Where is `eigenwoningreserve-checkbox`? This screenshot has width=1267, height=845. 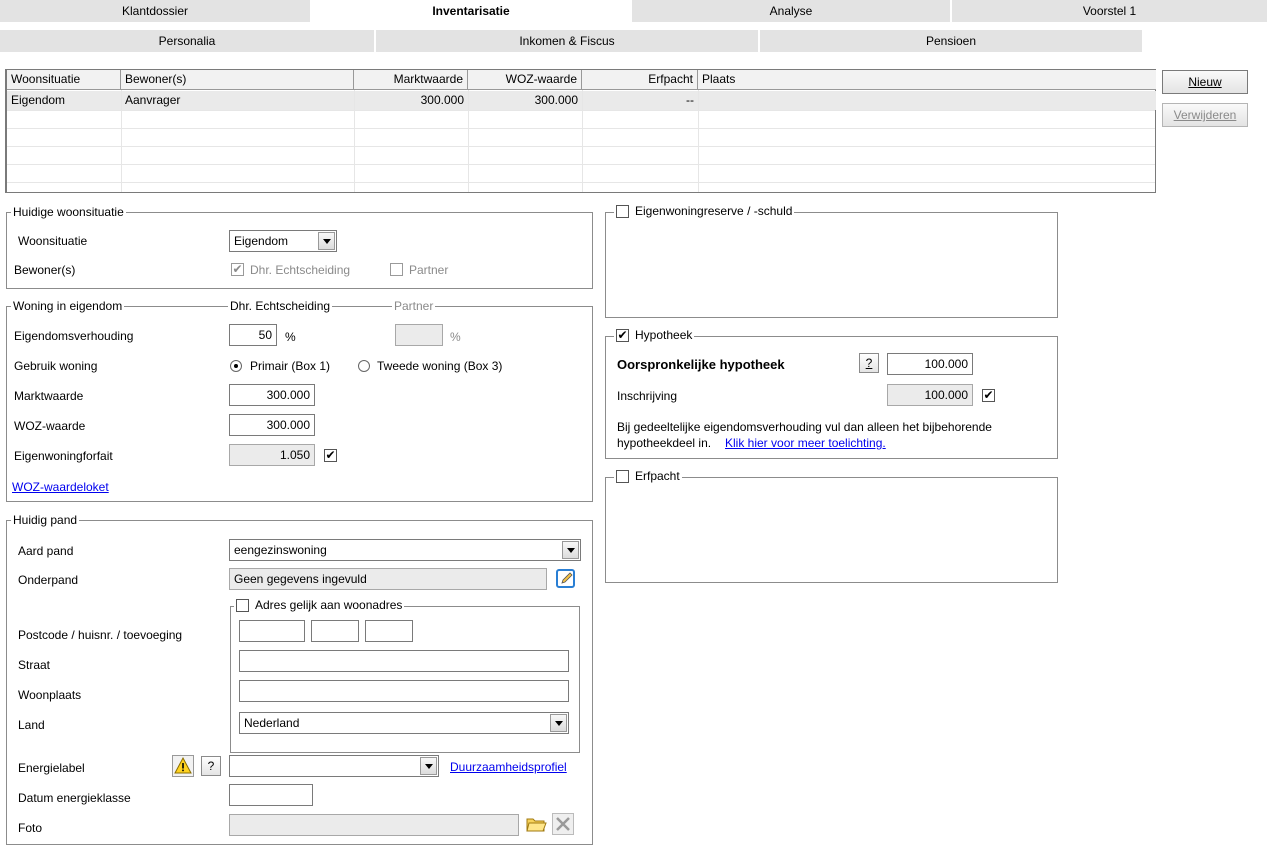 eigenwoningreserve-checkbox is located at coordinates (622, 212).